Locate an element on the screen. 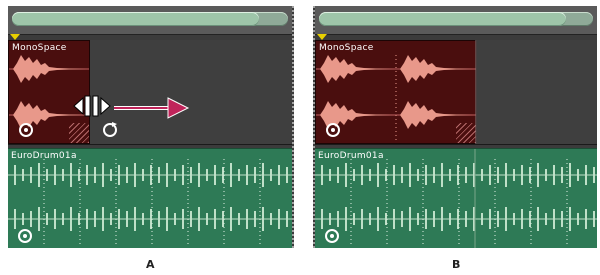 Image resolution: width=600 pixels, height=275 pixels. resize-cursor-icon is located at coordinates (92, 106).